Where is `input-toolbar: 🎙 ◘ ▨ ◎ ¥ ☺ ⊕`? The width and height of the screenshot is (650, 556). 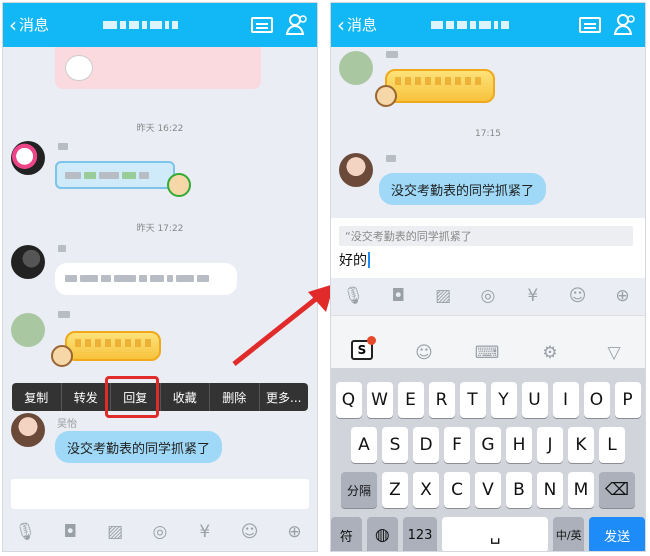 input-toolbar: 🎙 ◘ ▨ ◎ ¥ ☺ ⊕ is located at coordinates (160, 532).